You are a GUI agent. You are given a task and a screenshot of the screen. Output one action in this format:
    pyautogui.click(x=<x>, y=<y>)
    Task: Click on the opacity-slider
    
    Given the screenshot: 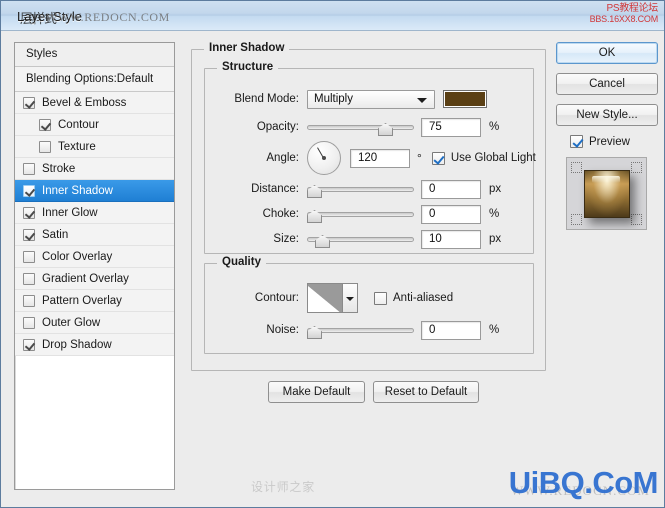 What is the action you would take?
    pyautogui.click(x=360, y=127)
    